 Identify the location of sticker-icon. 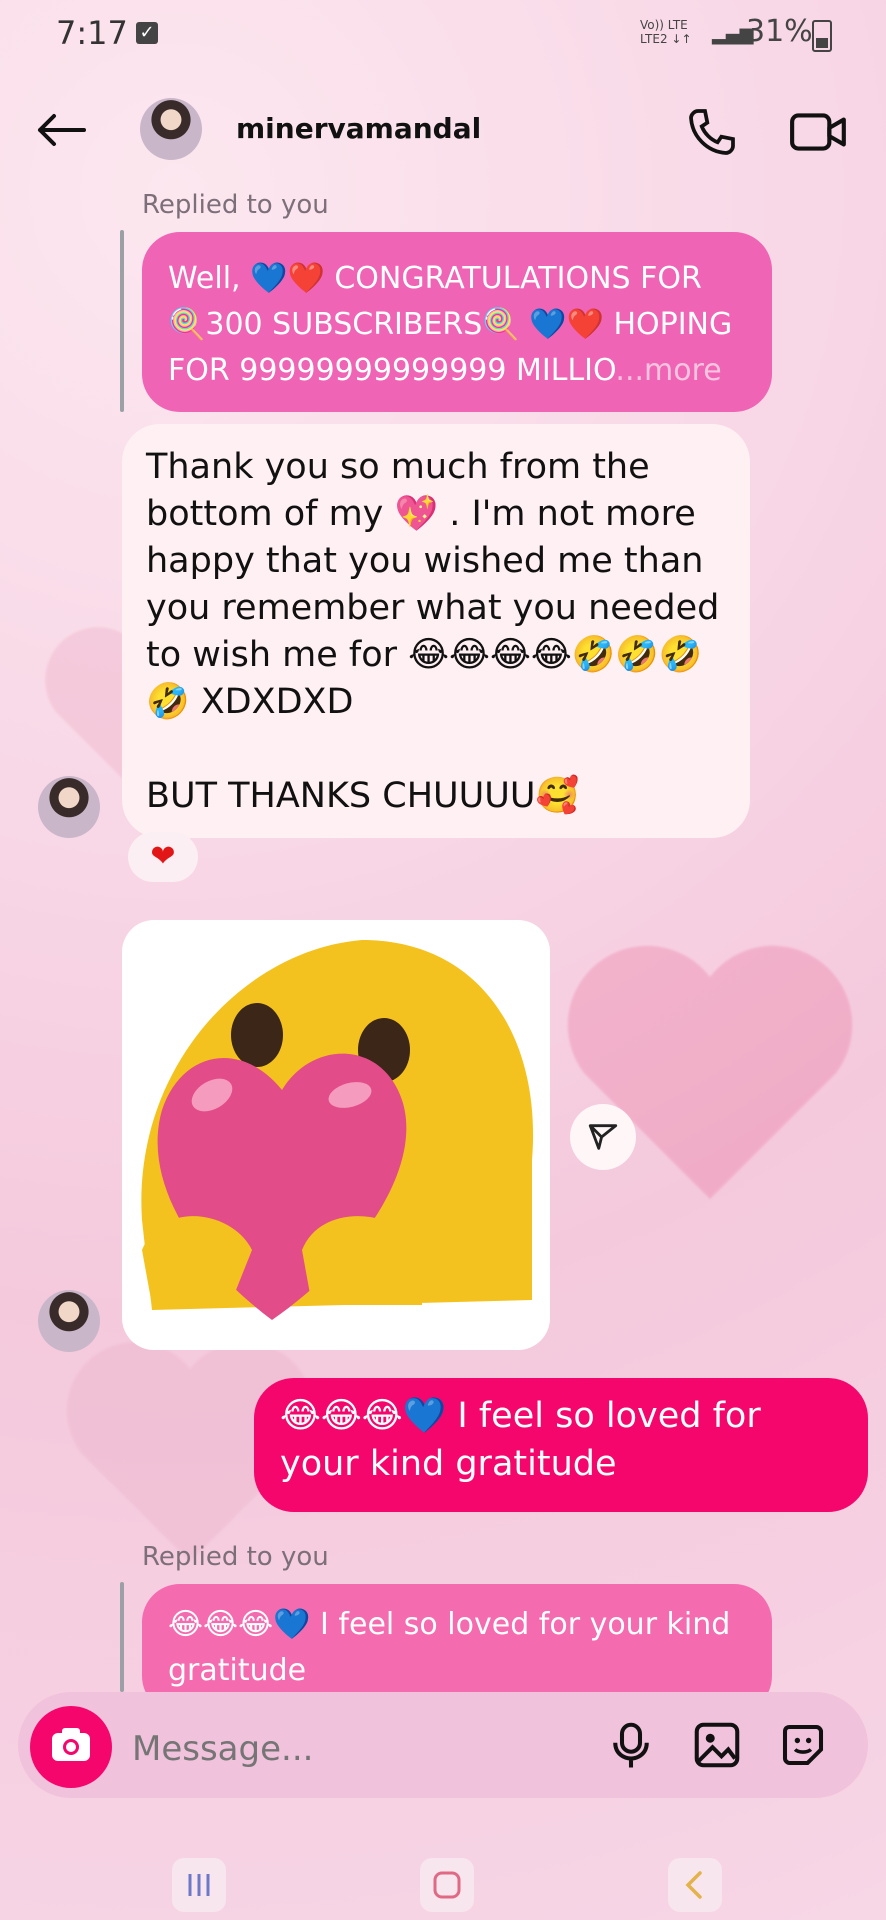
(803, 1745).